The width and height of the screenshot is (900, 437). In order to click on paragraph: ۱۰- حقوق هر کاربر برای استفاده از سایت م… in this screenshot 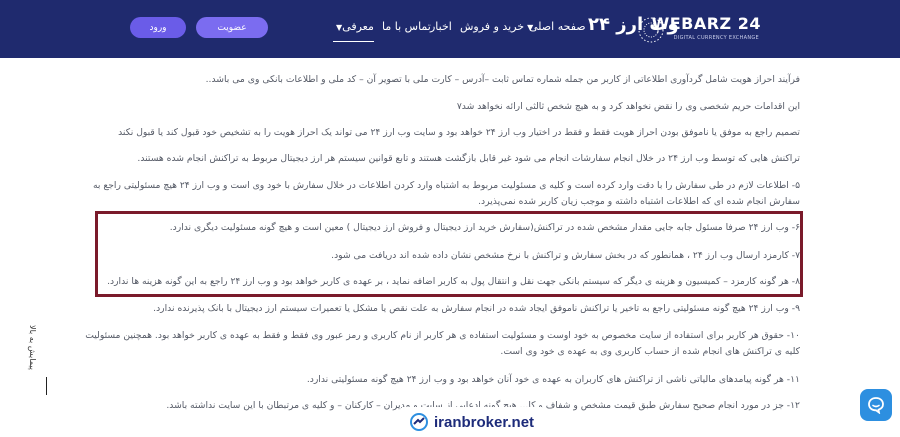, I will do `click(442, 343)`.